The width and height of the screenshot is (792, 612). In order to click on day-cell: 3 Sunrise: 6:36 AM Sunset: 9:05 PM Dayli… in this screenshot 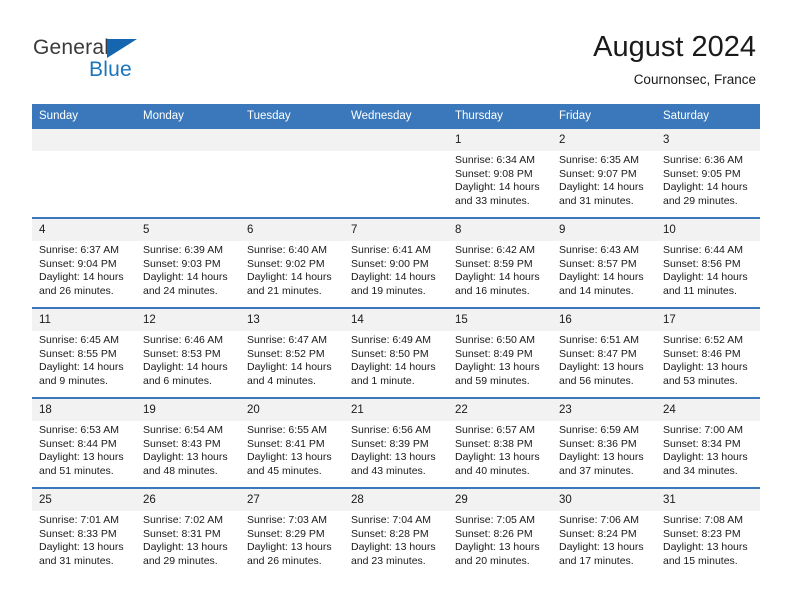, I will do `click(708, 173)`.